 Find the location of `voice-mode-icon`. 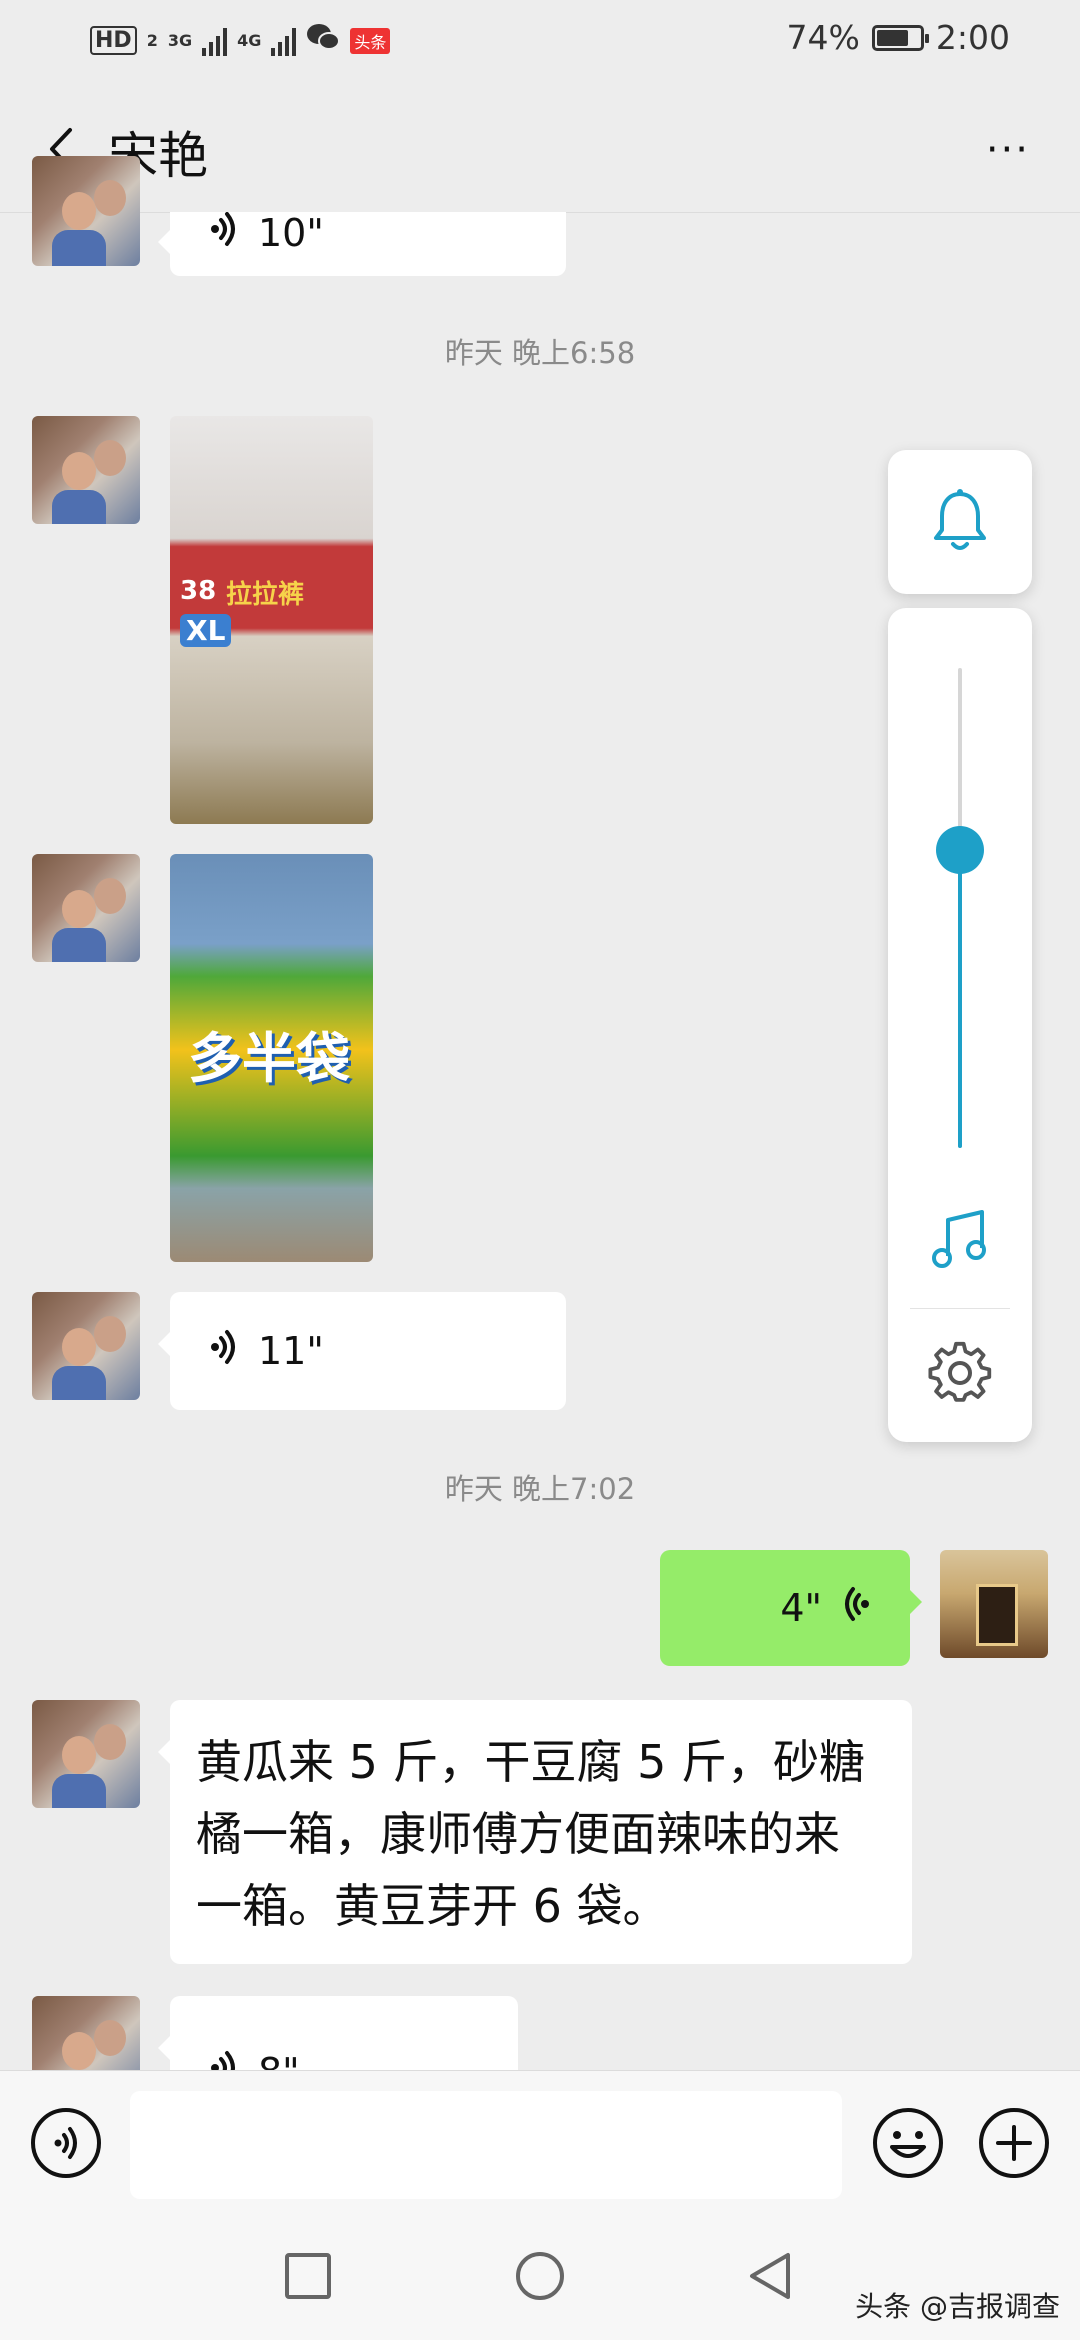

voice-mode-icon is located at coordinates (66, 2143).